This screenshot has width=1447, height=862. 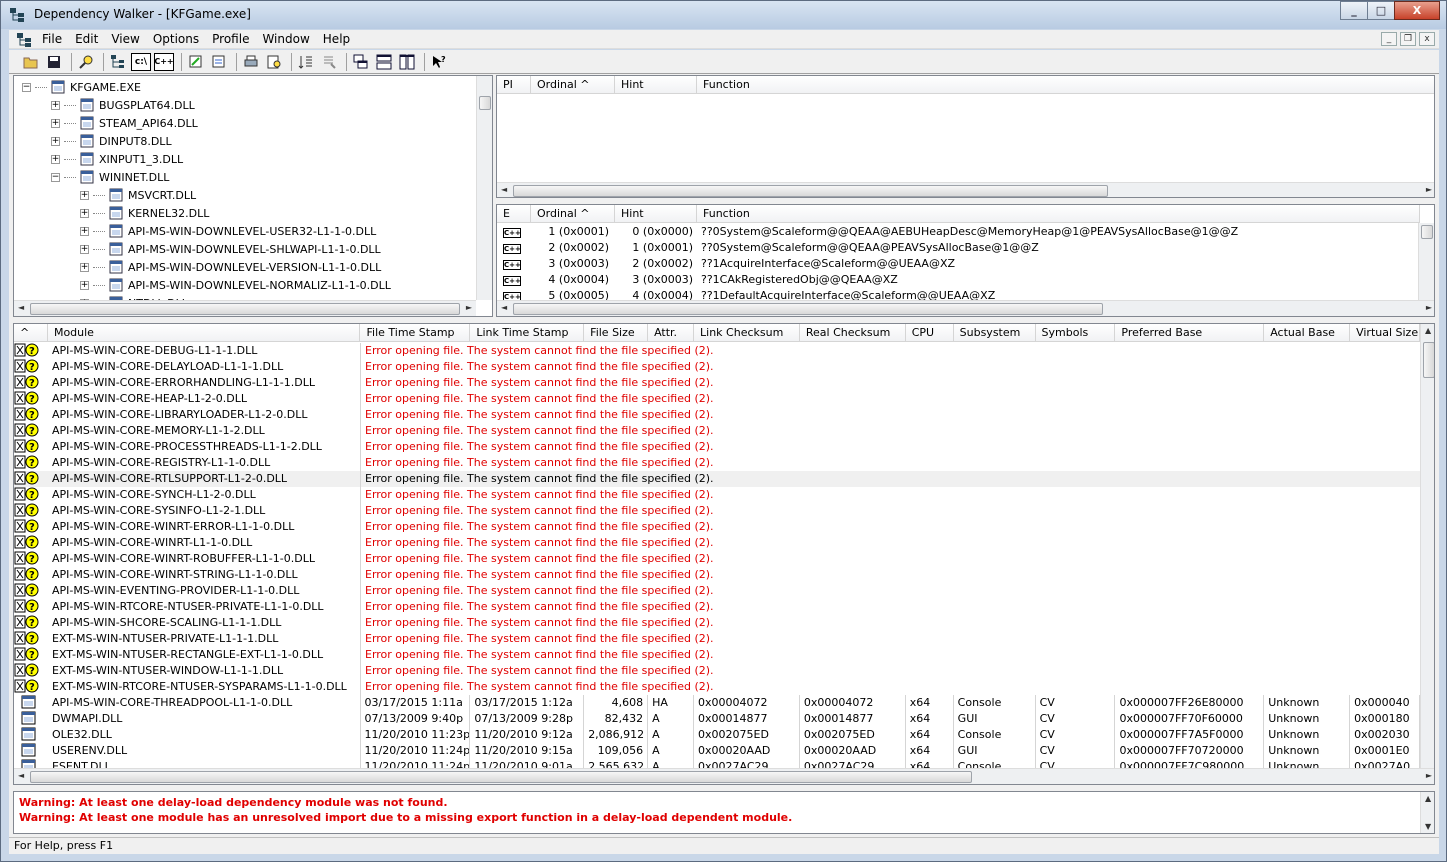 What do you see at coordinates (123, 105) in the screenshot?
I see `tree-node: + BUGSPLAT64.DLL` at bounding box center [123, 105].